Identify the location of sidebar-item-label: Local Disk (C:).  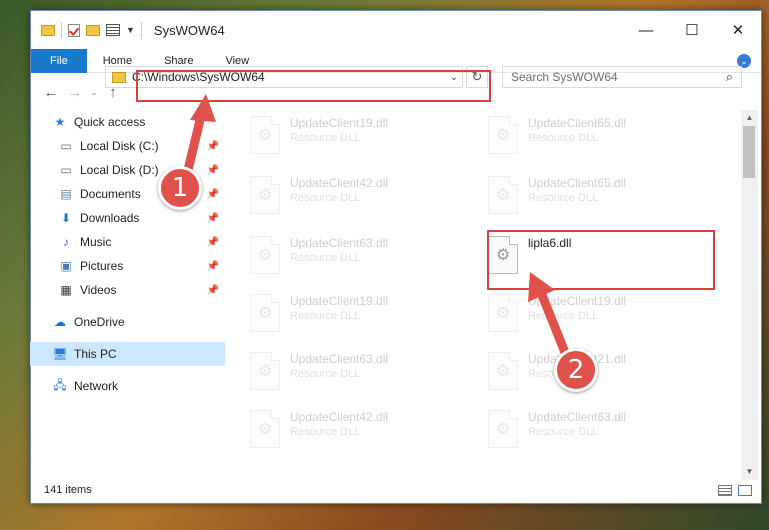
(119, 146).